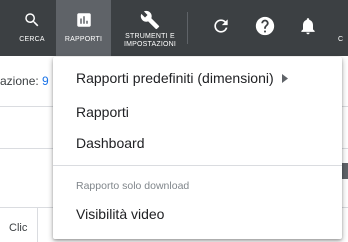 This screenshot has width=348, height=242. I want to click on search-button: CERCA, so click(32, 28).